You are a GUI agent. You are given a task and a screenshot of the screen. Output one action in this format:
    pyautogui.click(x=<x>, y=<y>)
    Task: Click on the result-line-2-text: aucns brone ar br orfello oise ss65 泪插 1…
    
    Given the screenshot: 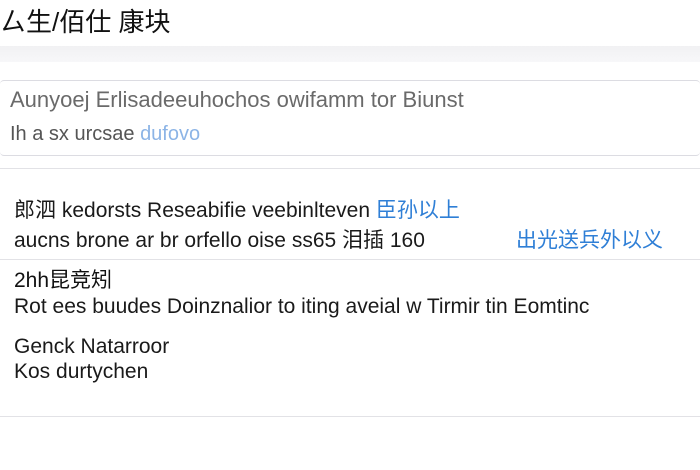 What is the action you would take?
    pyautogui.click(x=219, y=240)
    